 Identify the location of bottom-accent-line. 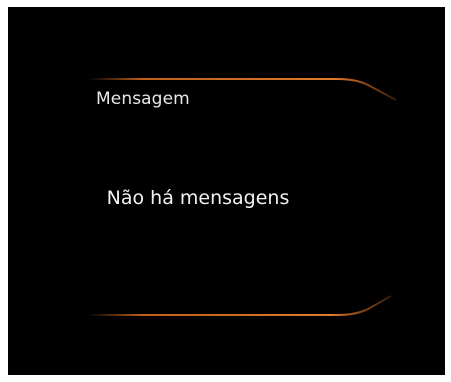
(240, 305).